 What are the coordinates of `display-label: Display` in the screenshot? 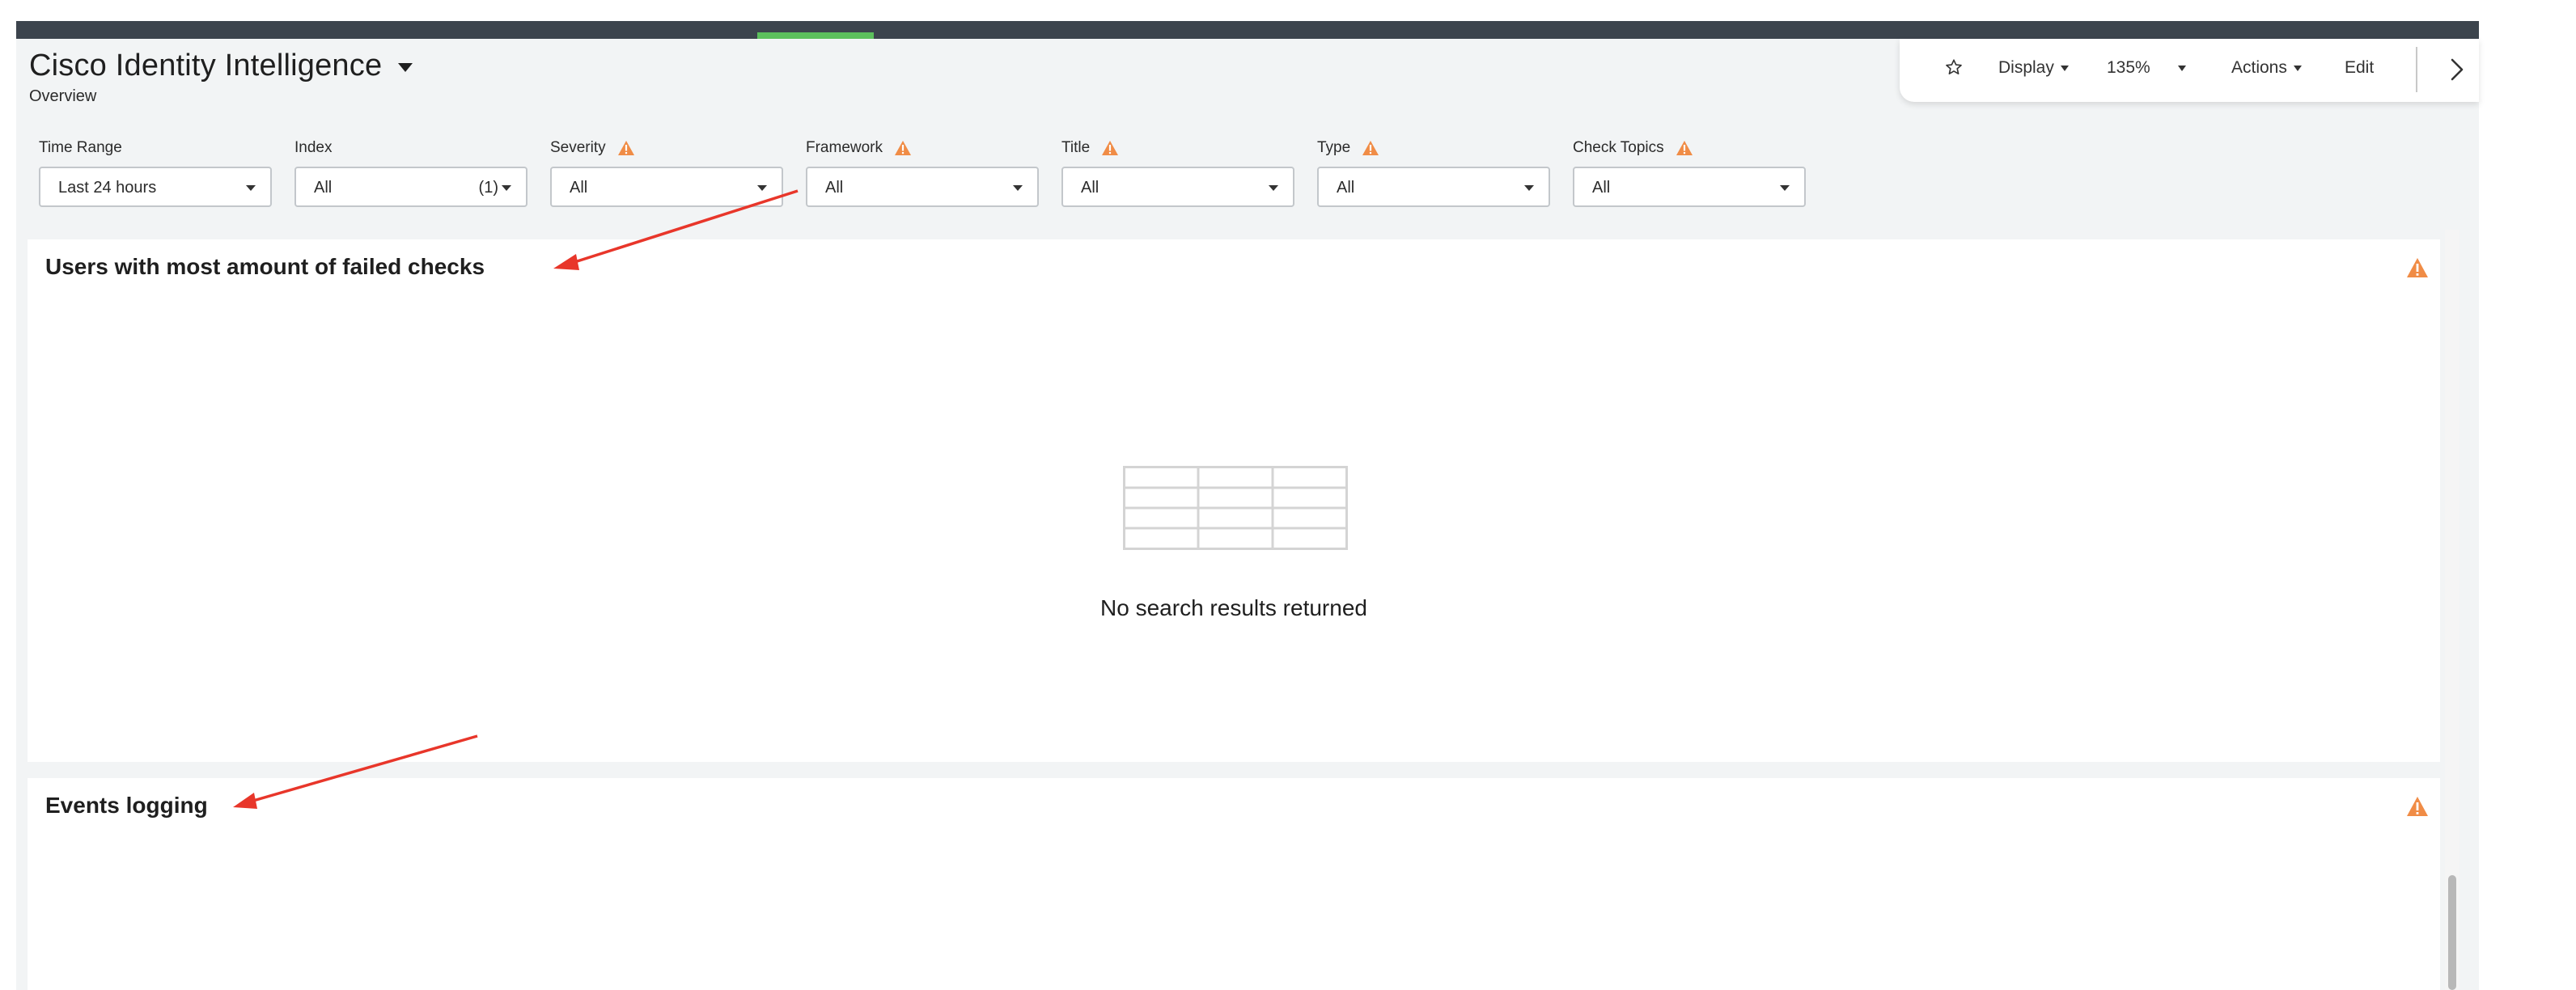 It's located at (2026, 67).